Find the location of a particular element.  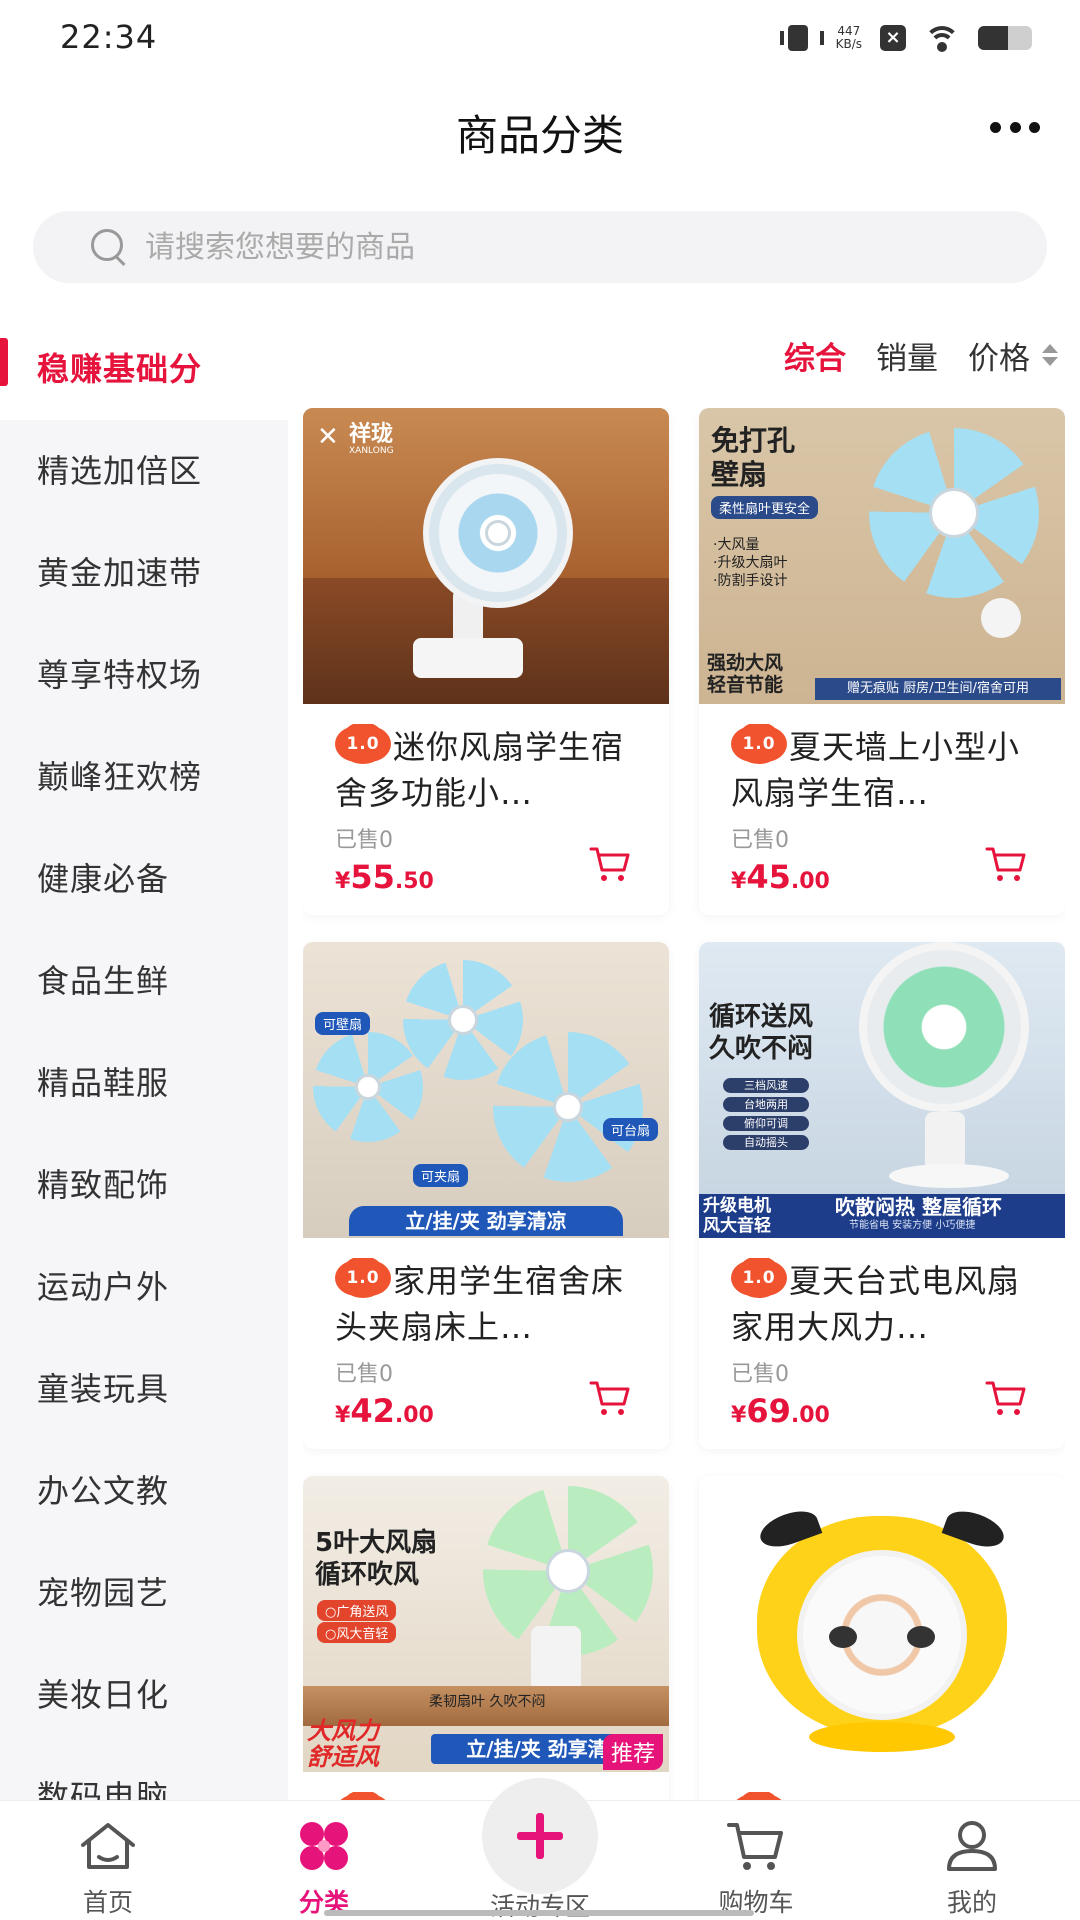

battery-icon is located at coordinates (1005, 38).